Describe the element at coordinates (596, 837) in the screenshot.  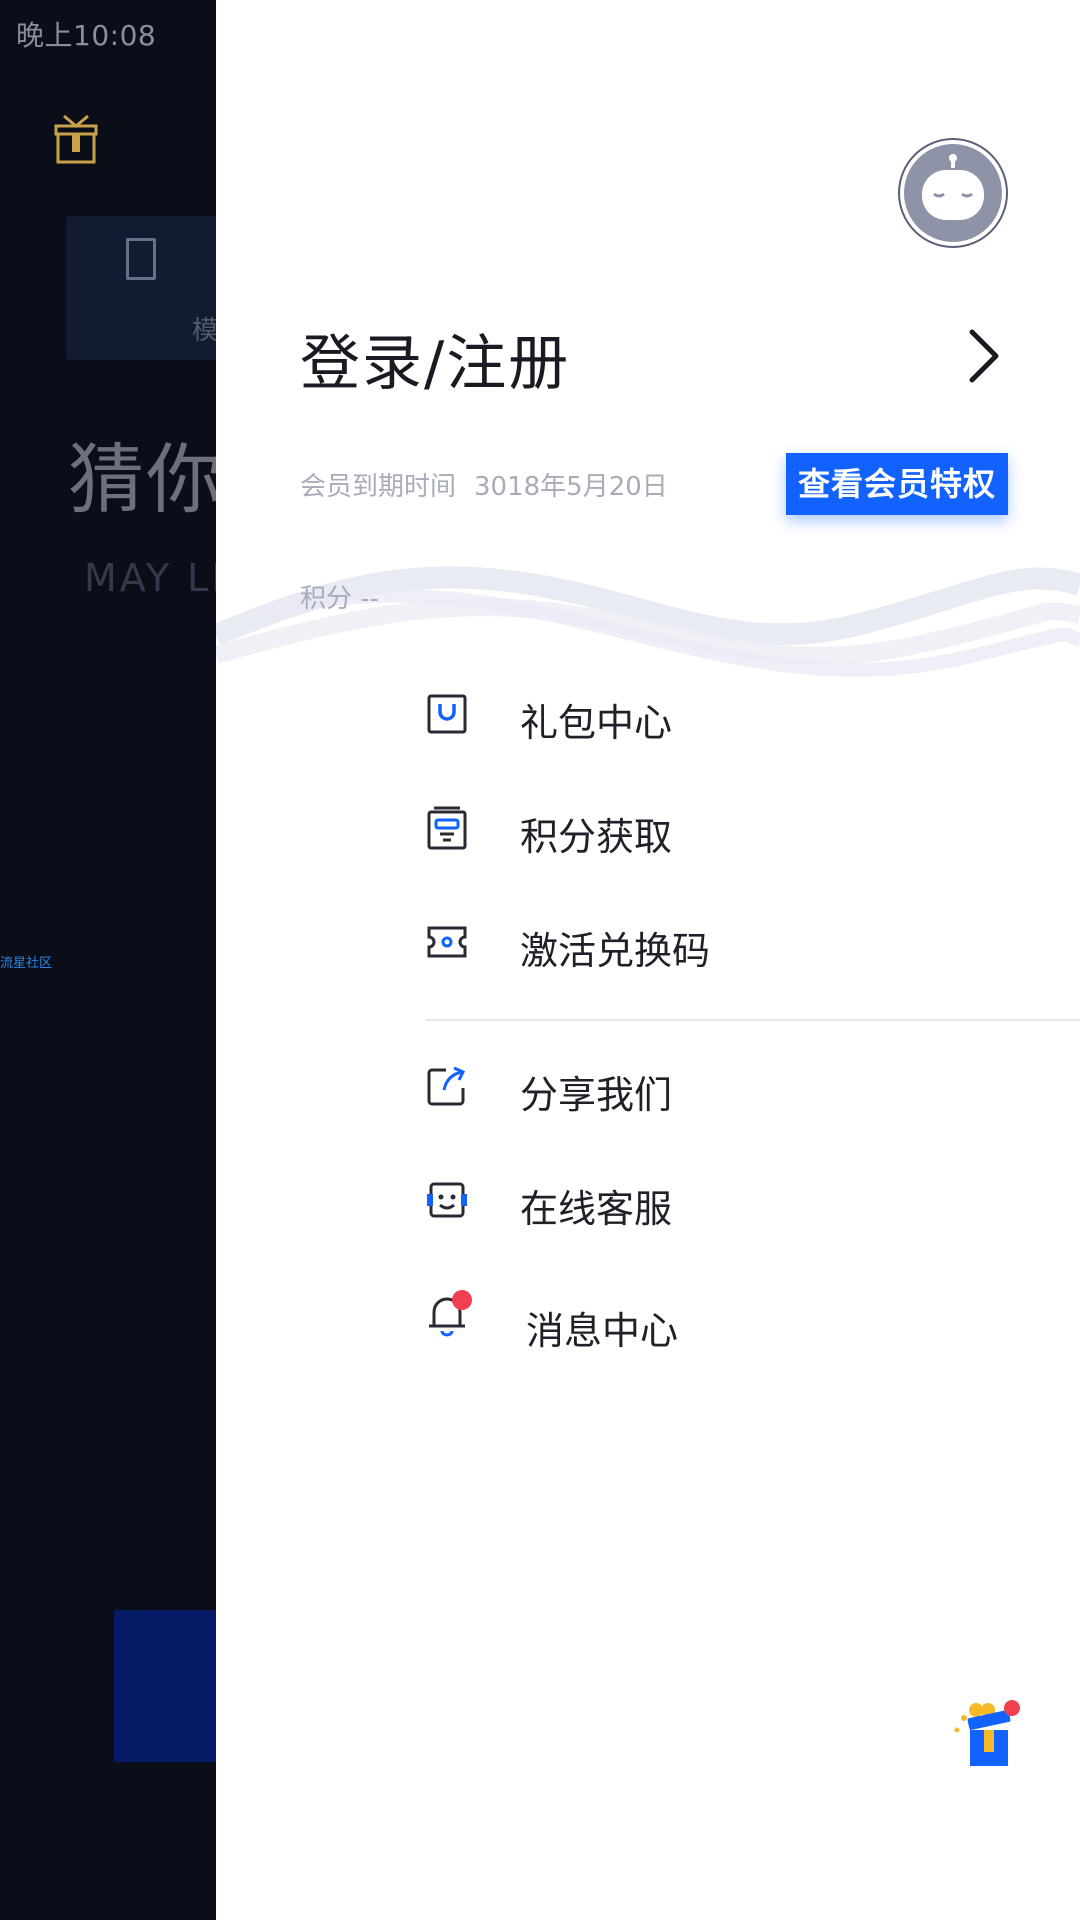
I see `menu-label: 积分获取` at that location.